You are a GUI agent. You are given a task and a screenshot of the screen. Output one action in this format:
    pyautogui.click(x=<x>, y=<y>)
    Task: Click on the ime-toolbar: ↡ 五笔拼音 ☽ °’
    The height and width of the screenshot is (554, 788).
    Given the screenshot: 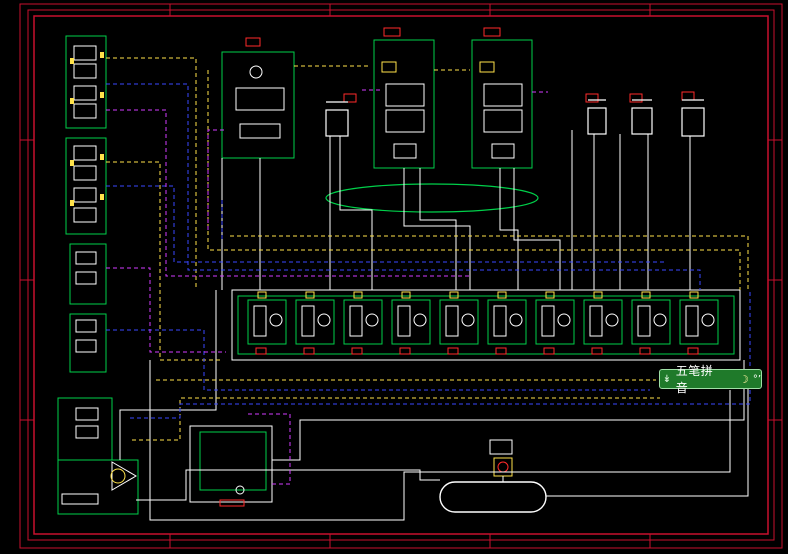 What is the action you would take?
    pyautogui.click(x=710, y=379)
    